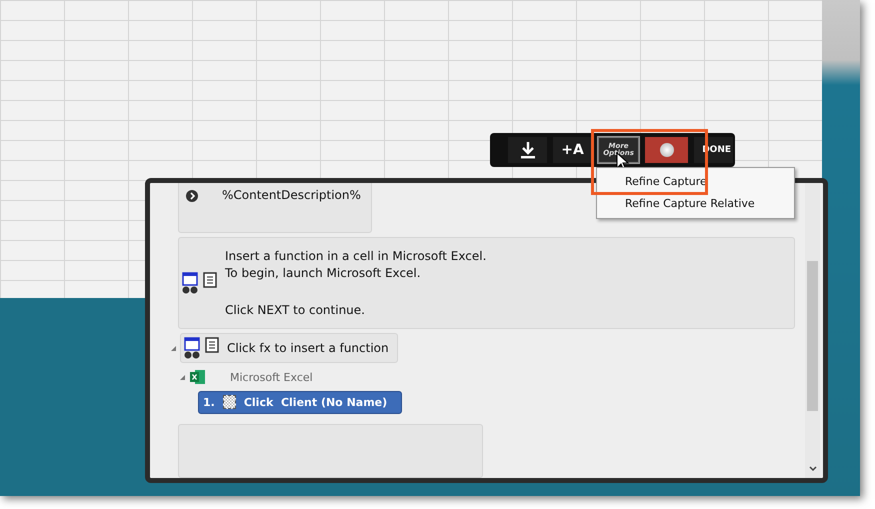 The height and width of the screenshot is (509, 875). I want to click on download-button, so click(528, 150).